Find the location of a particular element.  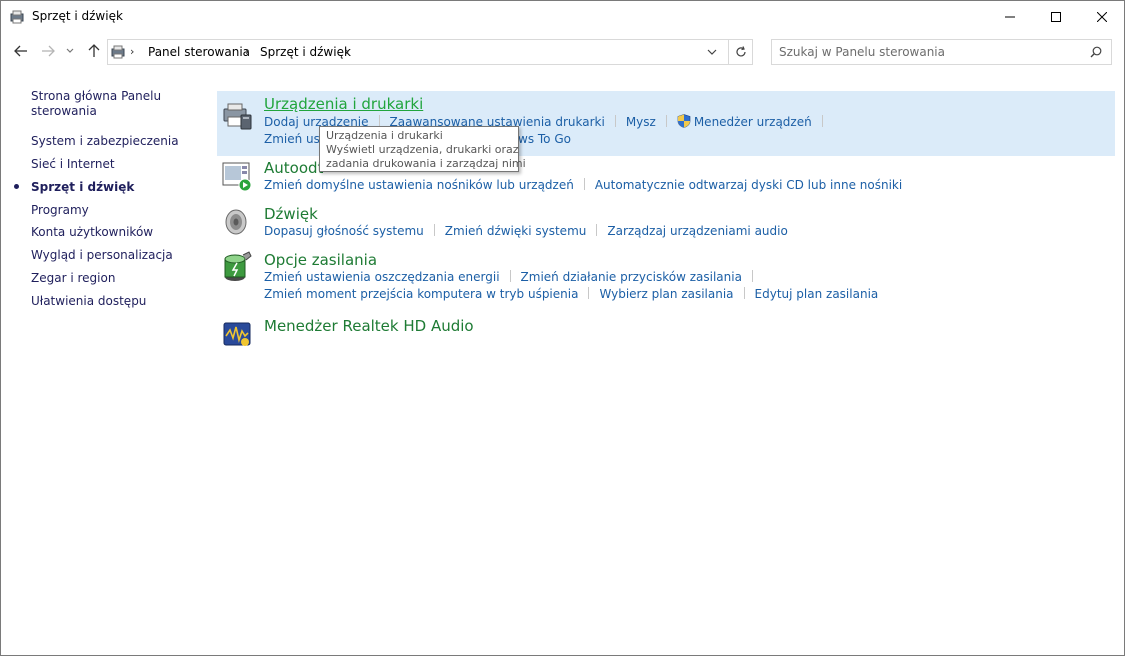

recent-locations-button is located at coordinates (70, 51).